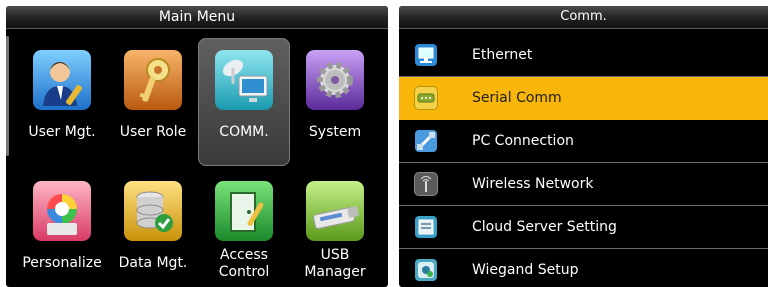 Image resolution: width=768 pixels, height=287 pixels. I want to click on door-icon, so click(244, 211).